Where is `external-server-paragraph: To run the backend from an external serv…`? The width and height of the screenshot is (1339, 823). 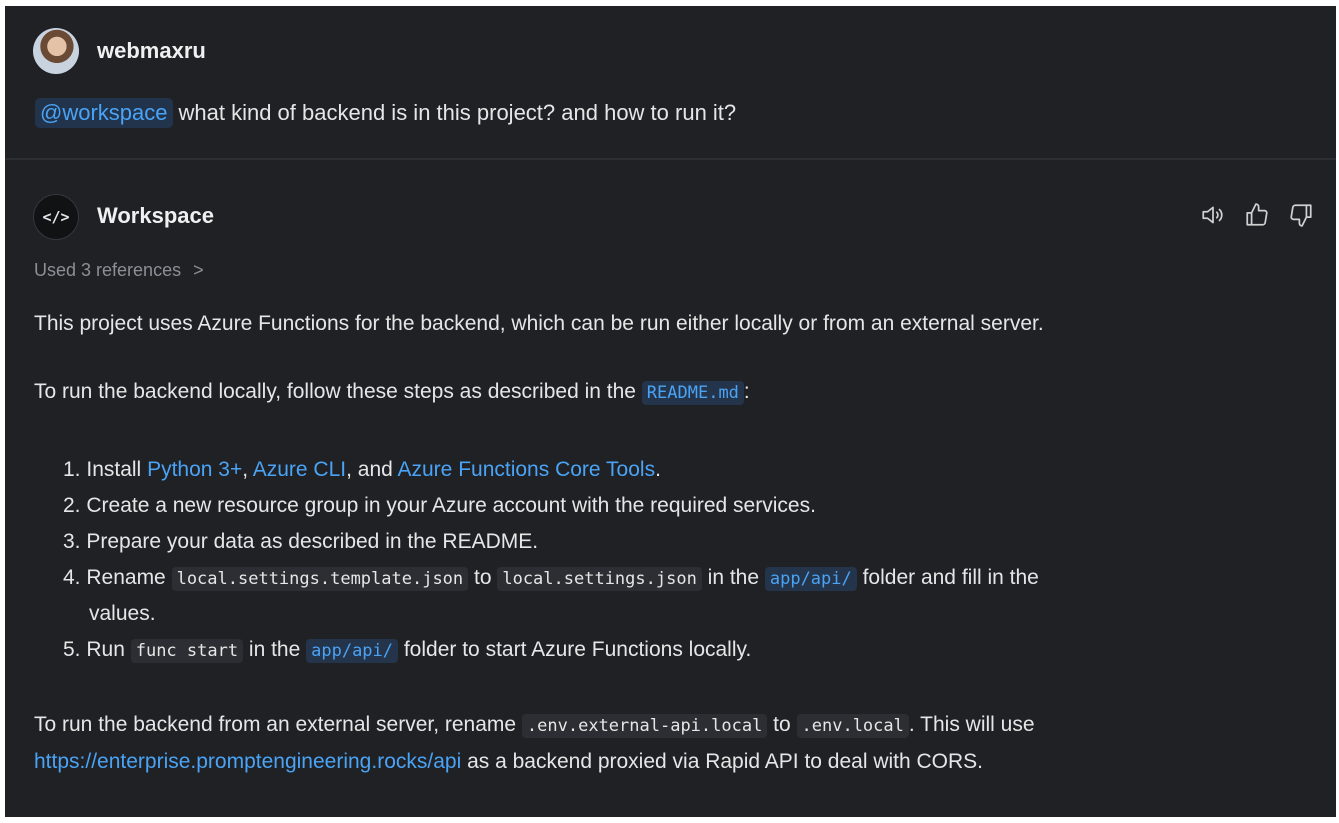 external-server-paragraph: To run the backend from an external serv… is located at coordinates (534, 743).